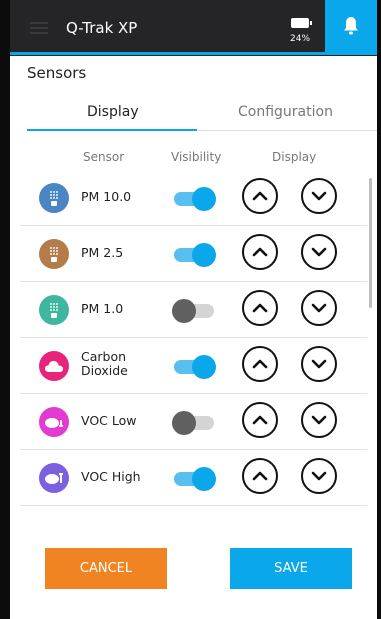 Image resolution: width=381 pixels, height=619 pixels. What do you see at coordinates (106, 196) in the screenshot?
I see `sensor-name: PM 10.0` at bounding box center [106, 196].